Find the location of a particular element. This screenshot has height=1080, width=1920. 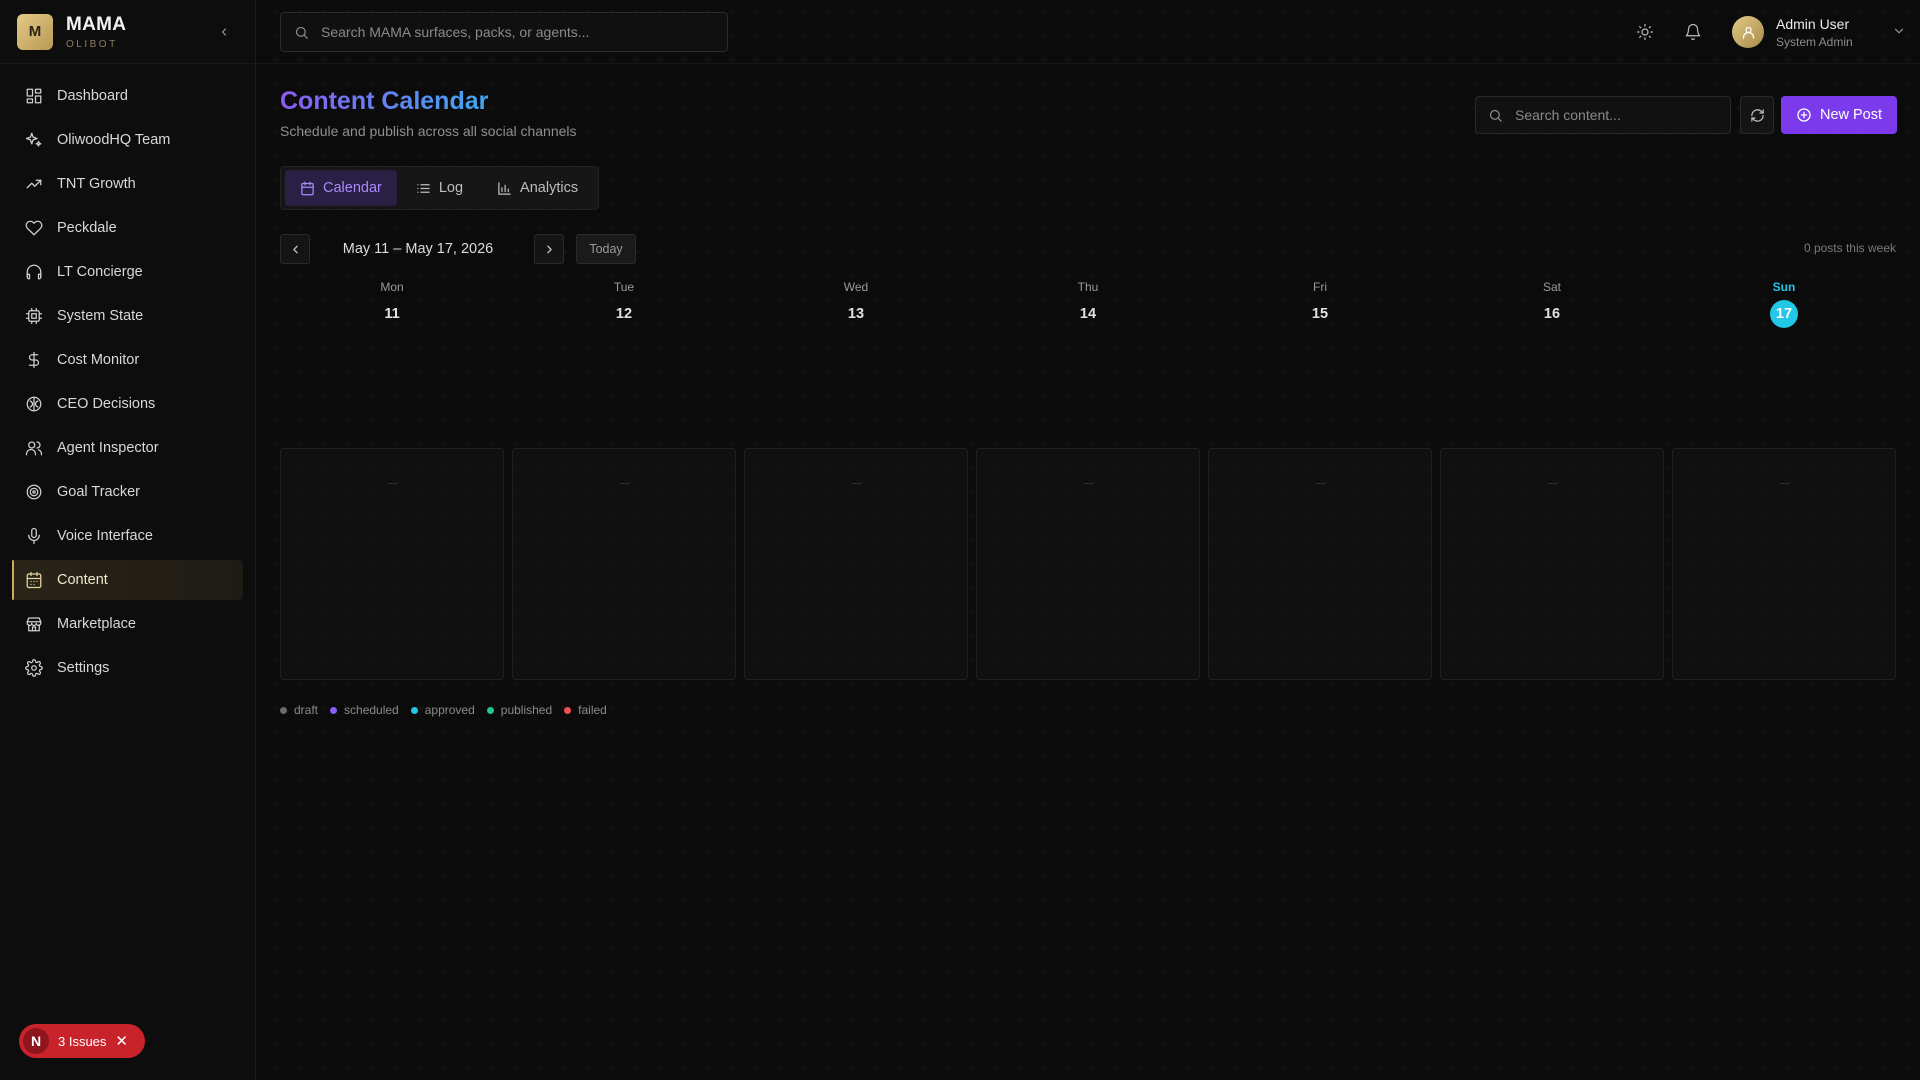

sidebar-item-label: System State is located at coordinates (100, 316).